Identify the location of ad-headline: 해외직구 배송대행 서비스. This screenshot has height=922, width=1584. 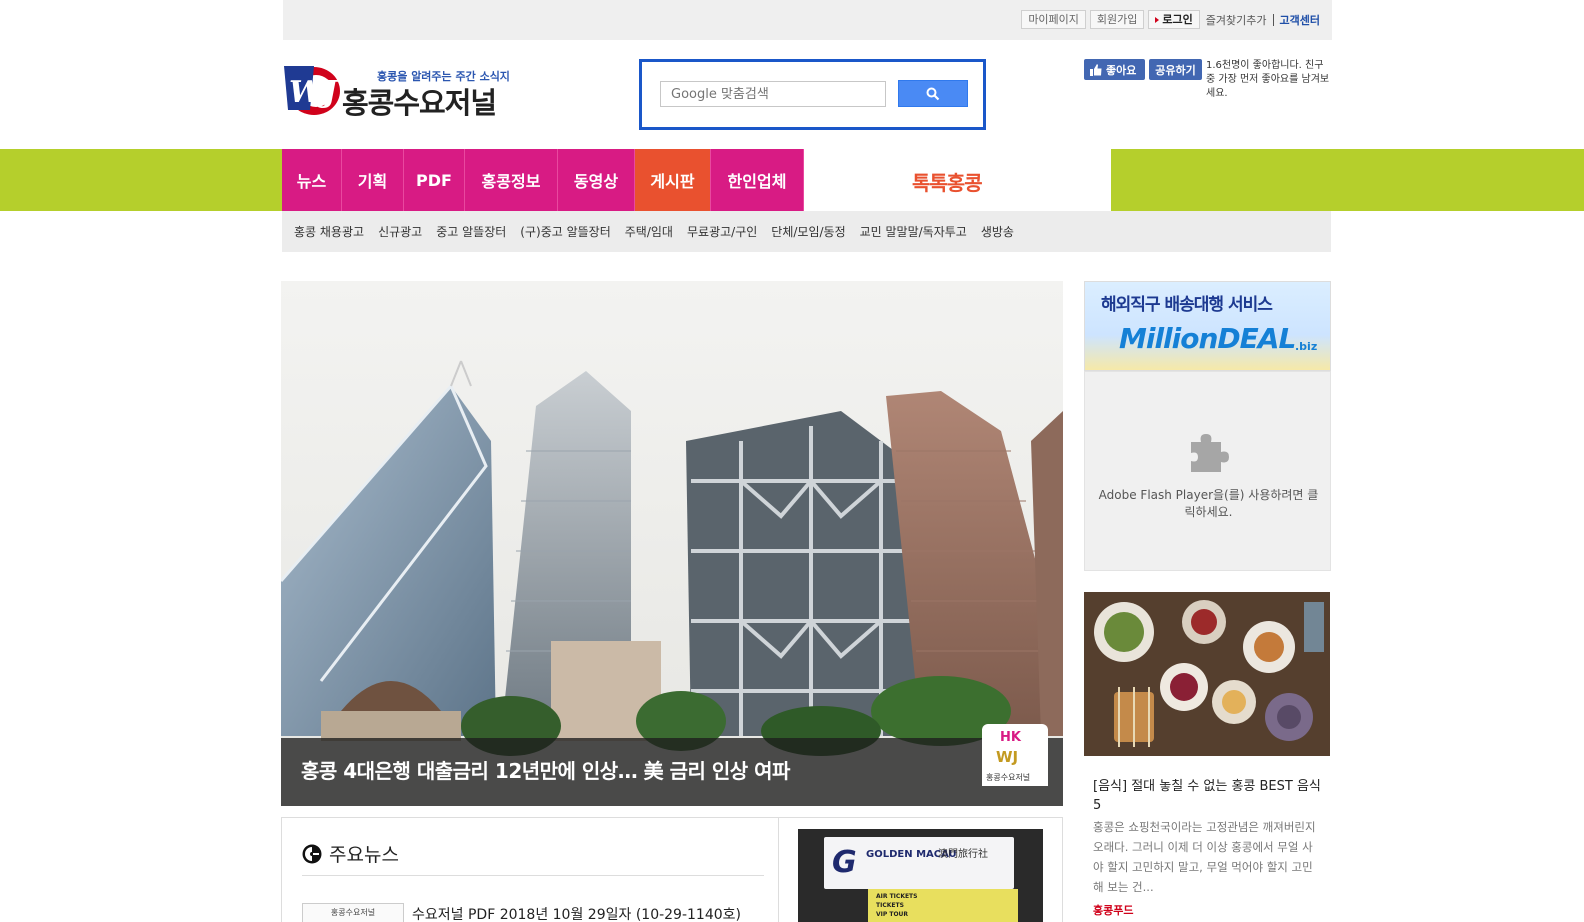
(1187, 305).